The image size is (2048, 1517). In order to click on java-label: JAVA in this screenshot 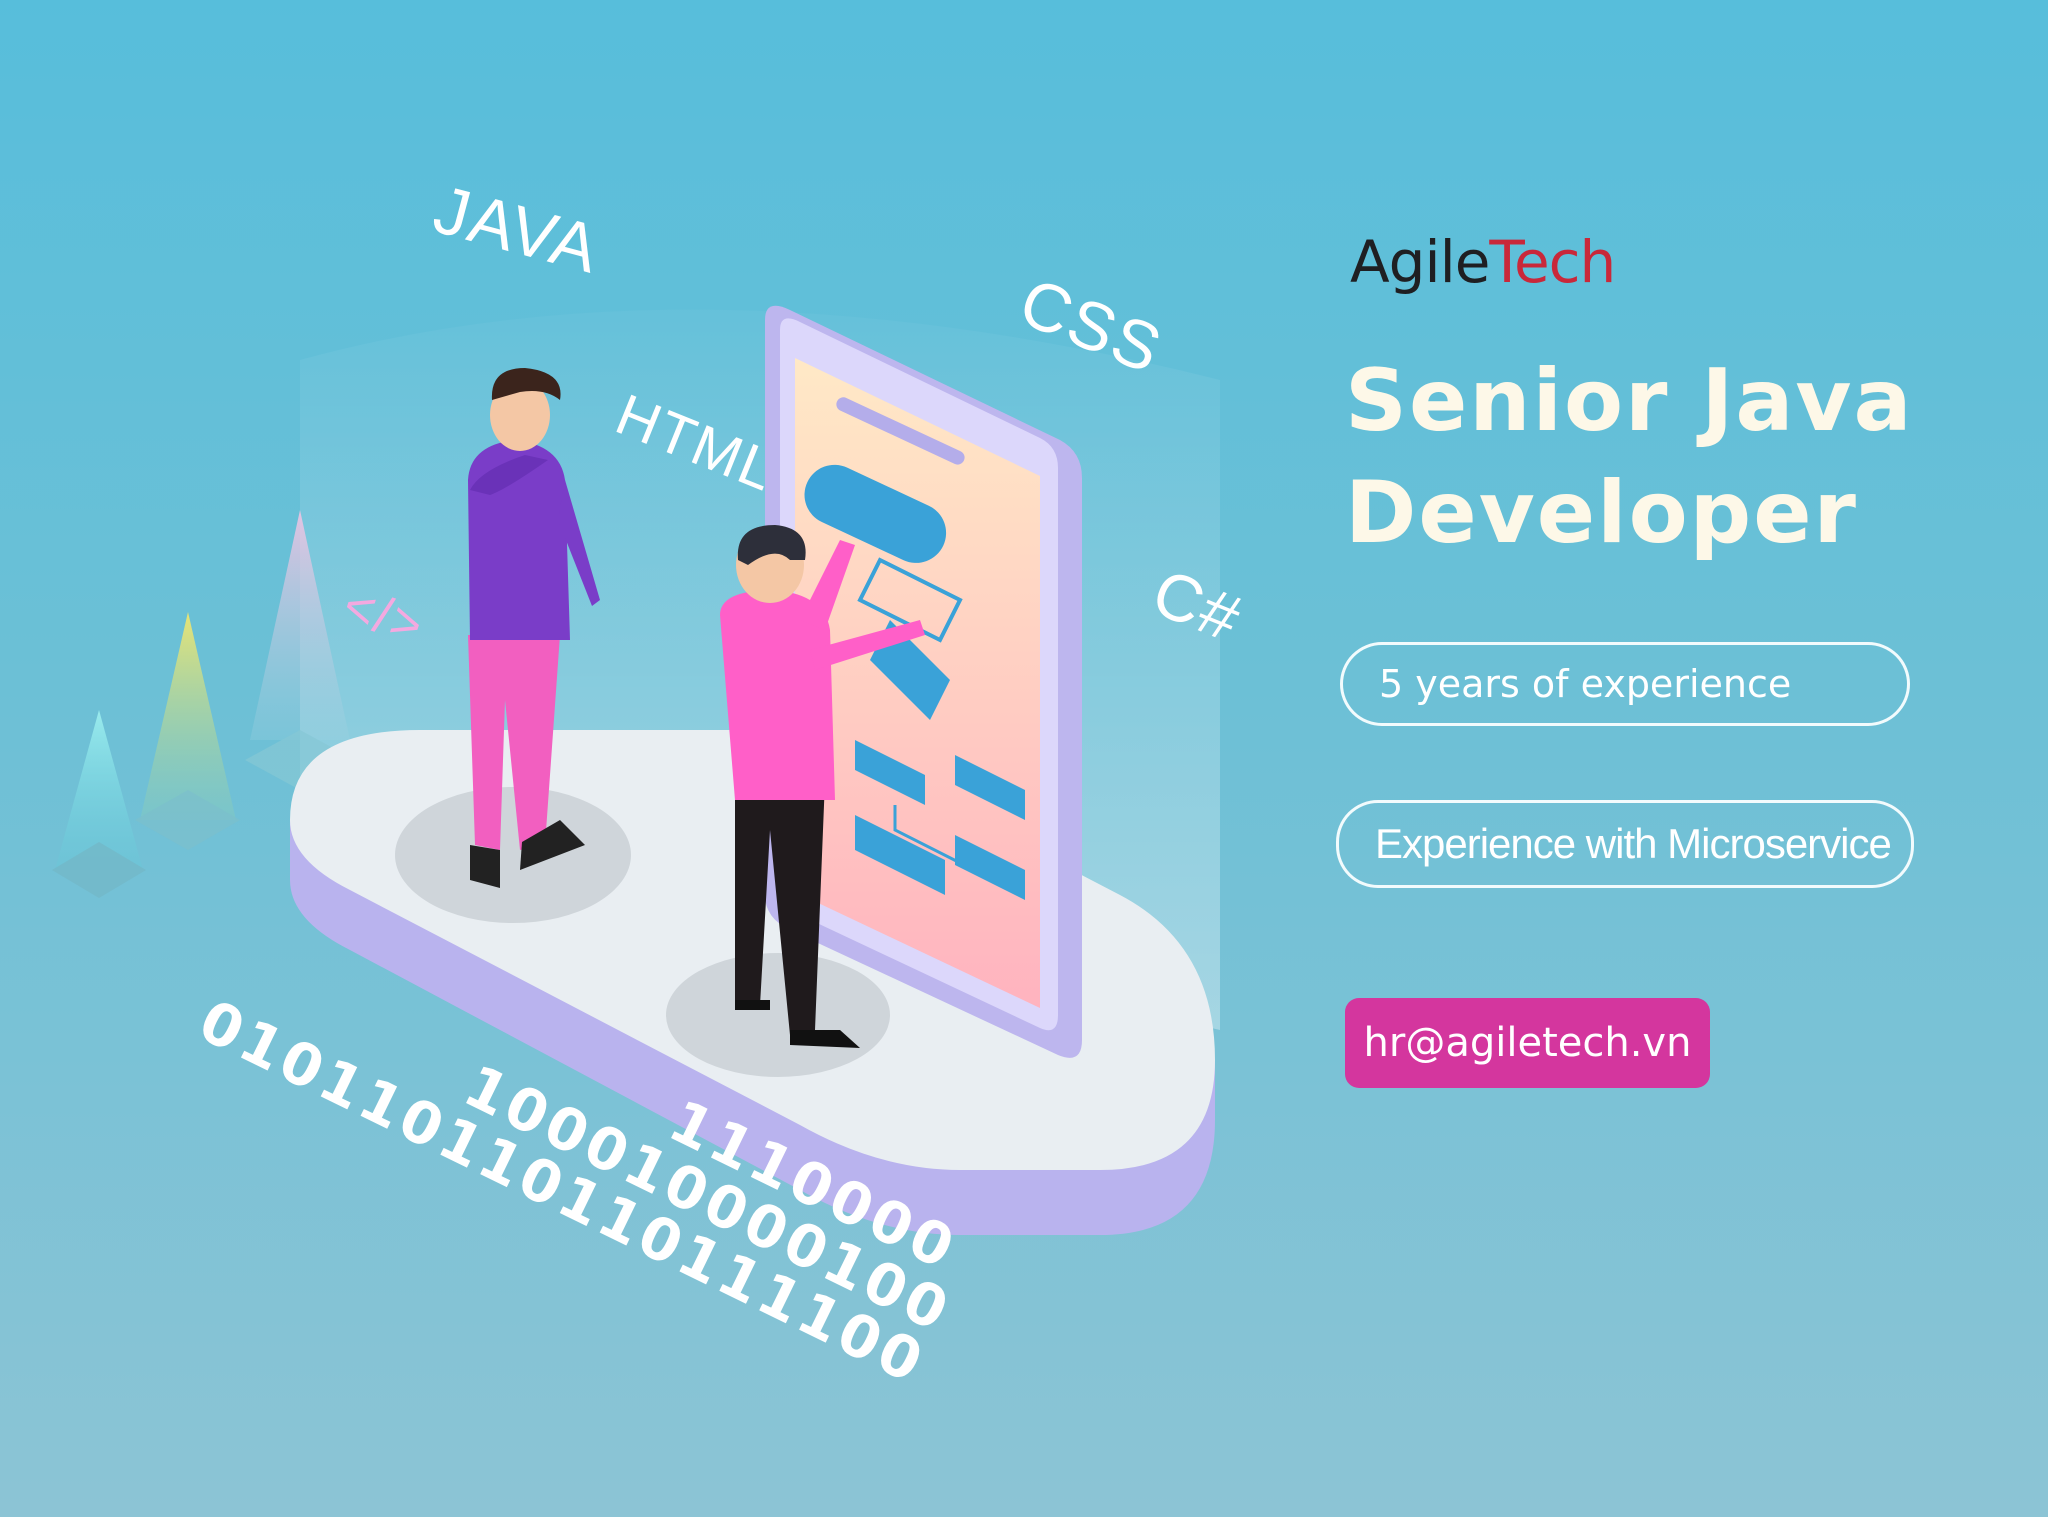, I will do `click(517, 229)`.